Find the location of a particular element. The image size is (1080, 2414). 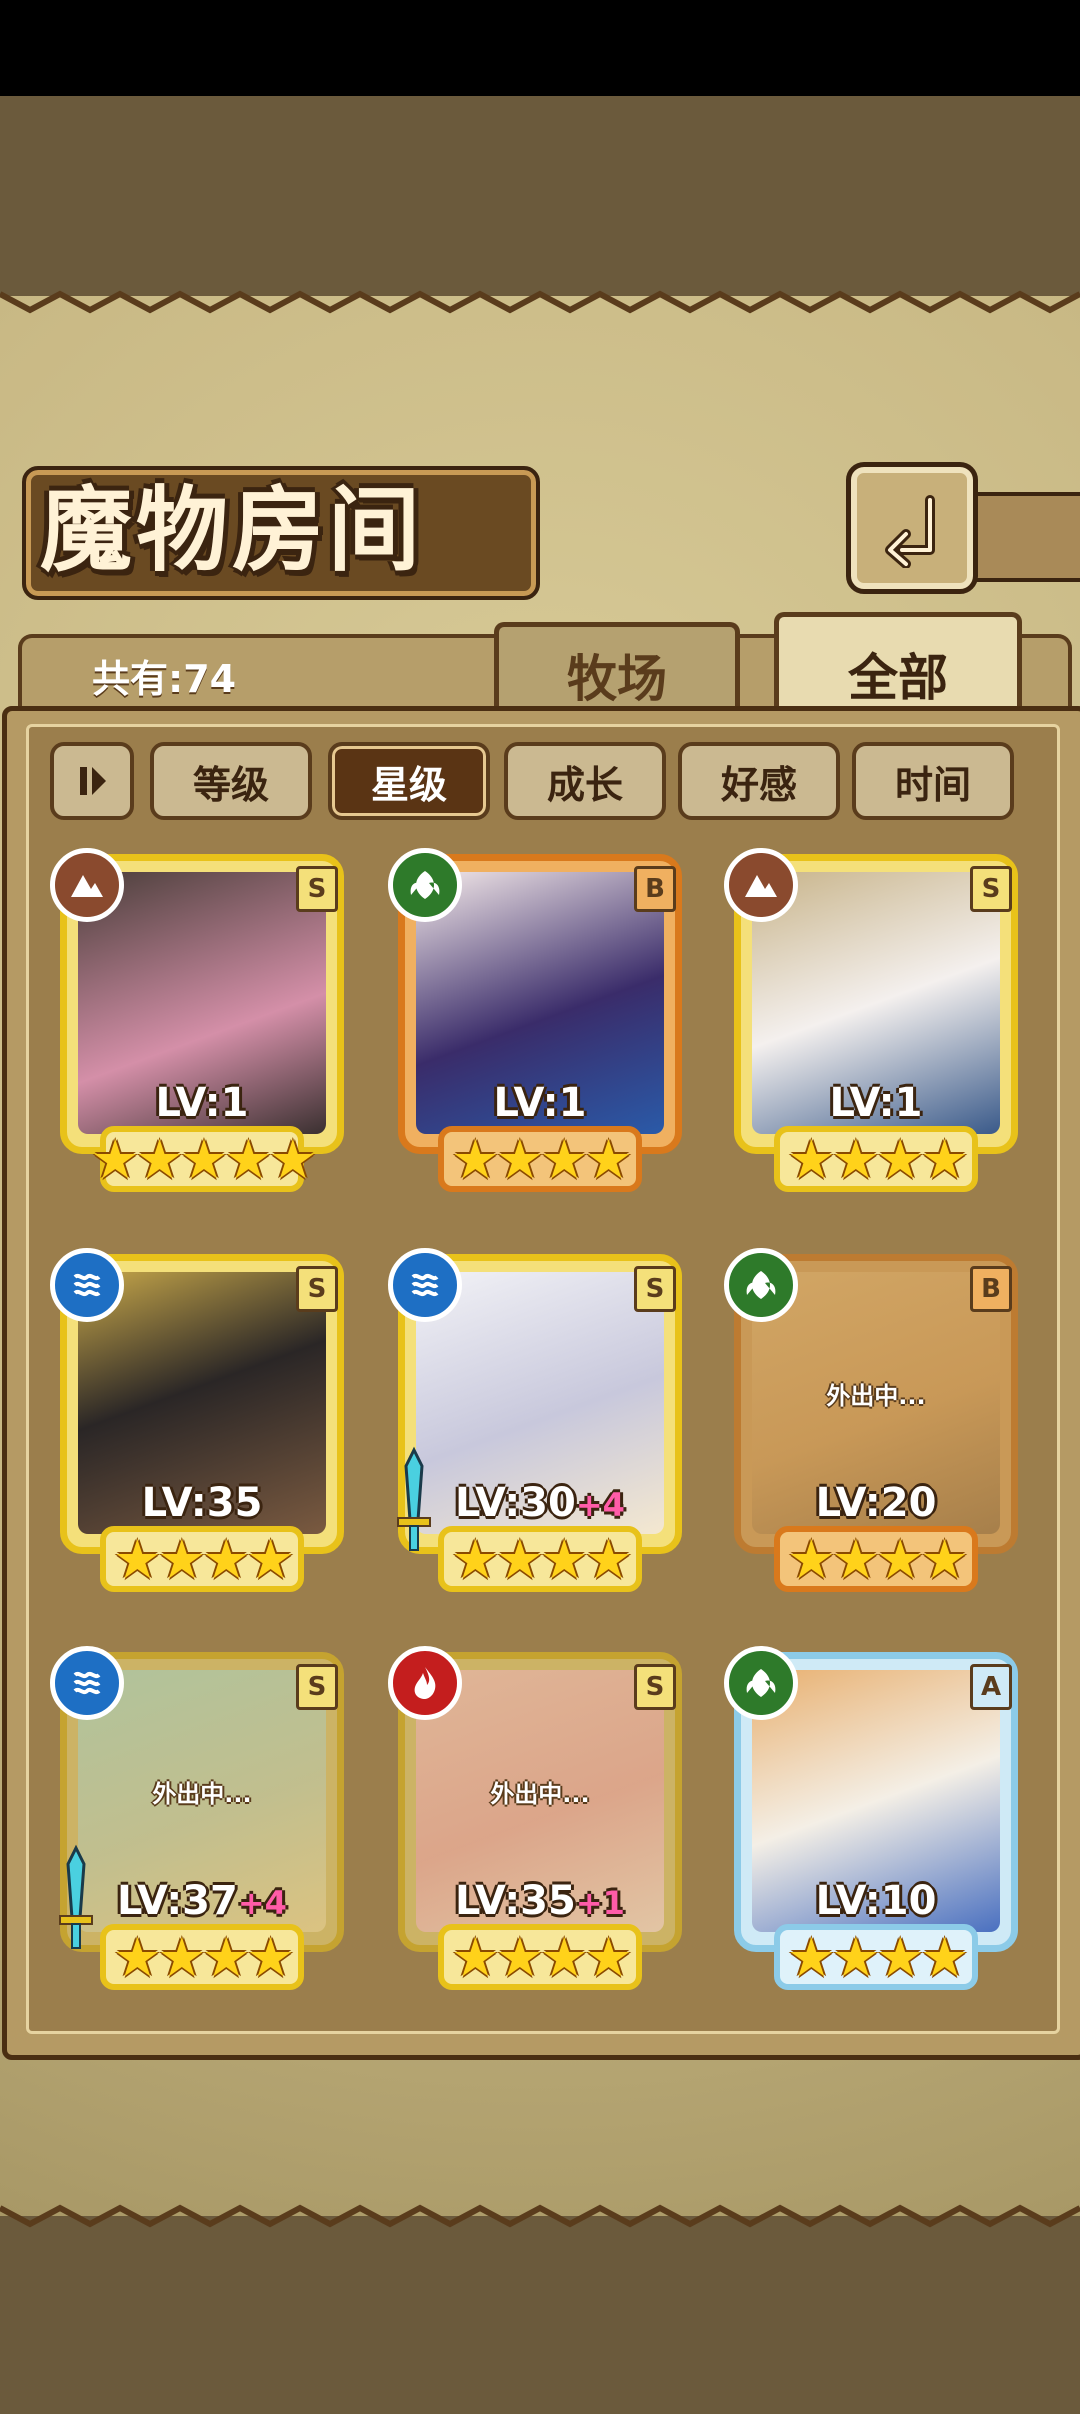

back-button is located at coordinates (912, 528).